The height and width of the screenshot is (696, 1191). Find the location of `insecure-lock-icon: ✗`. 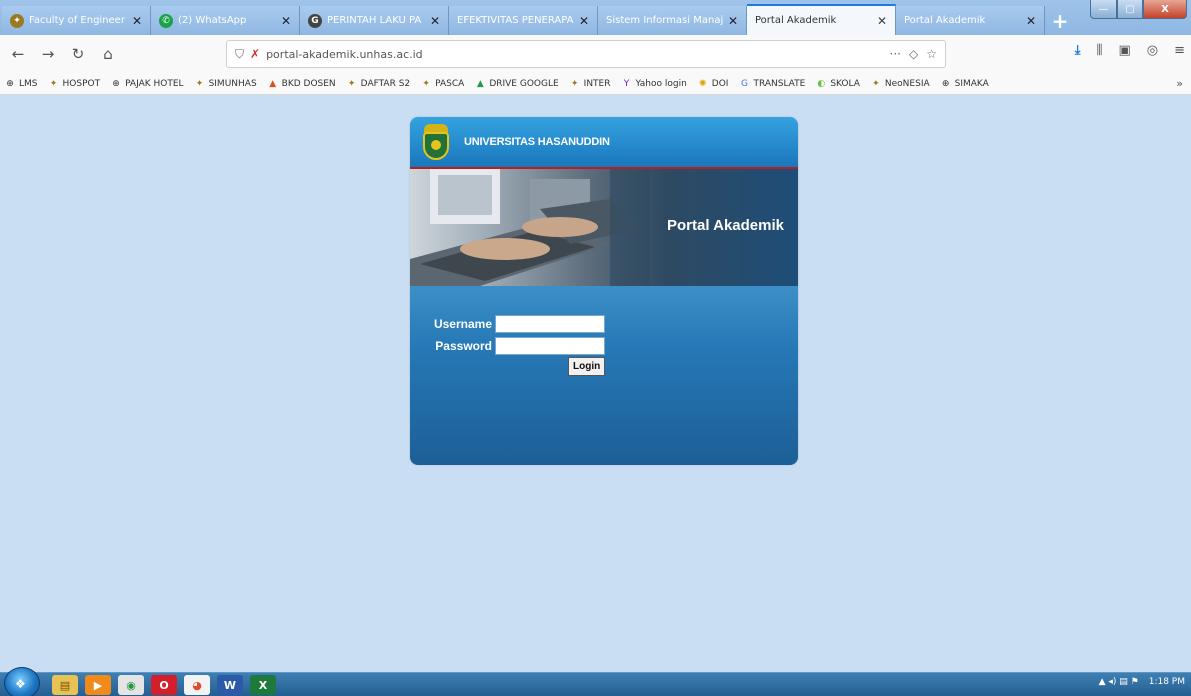

insecure-lock-icon: ✗ is located at coordinates (255, 54).